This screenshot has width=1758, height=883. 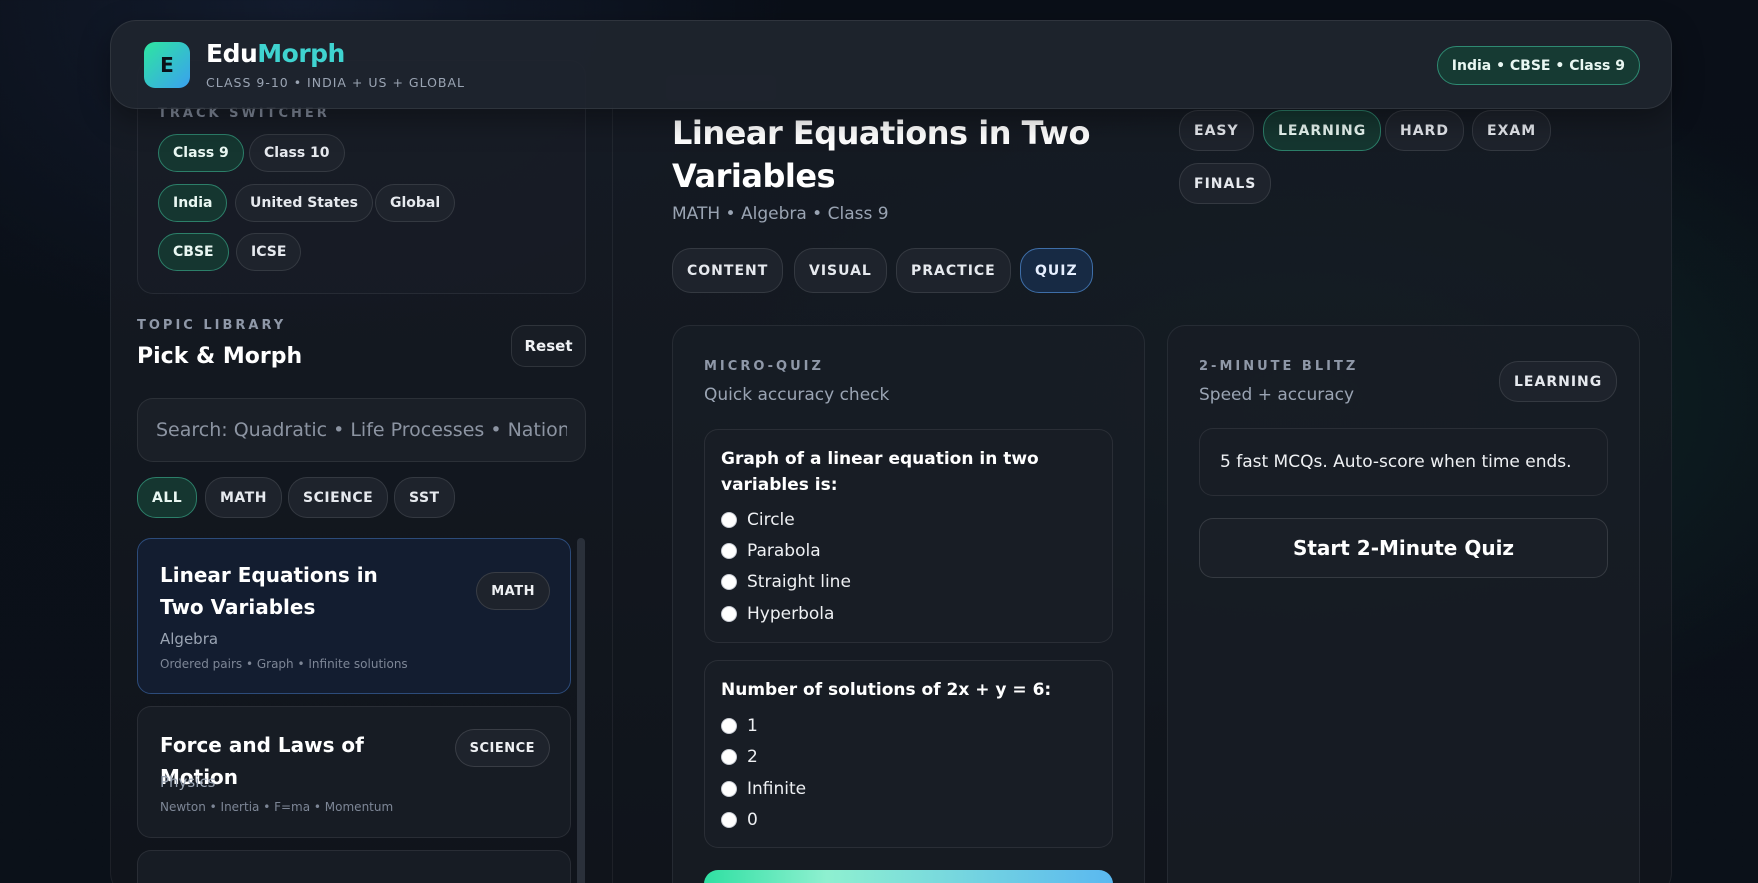 I want to click on difficulty-easy: EASY, so click(x=1216, y=130).